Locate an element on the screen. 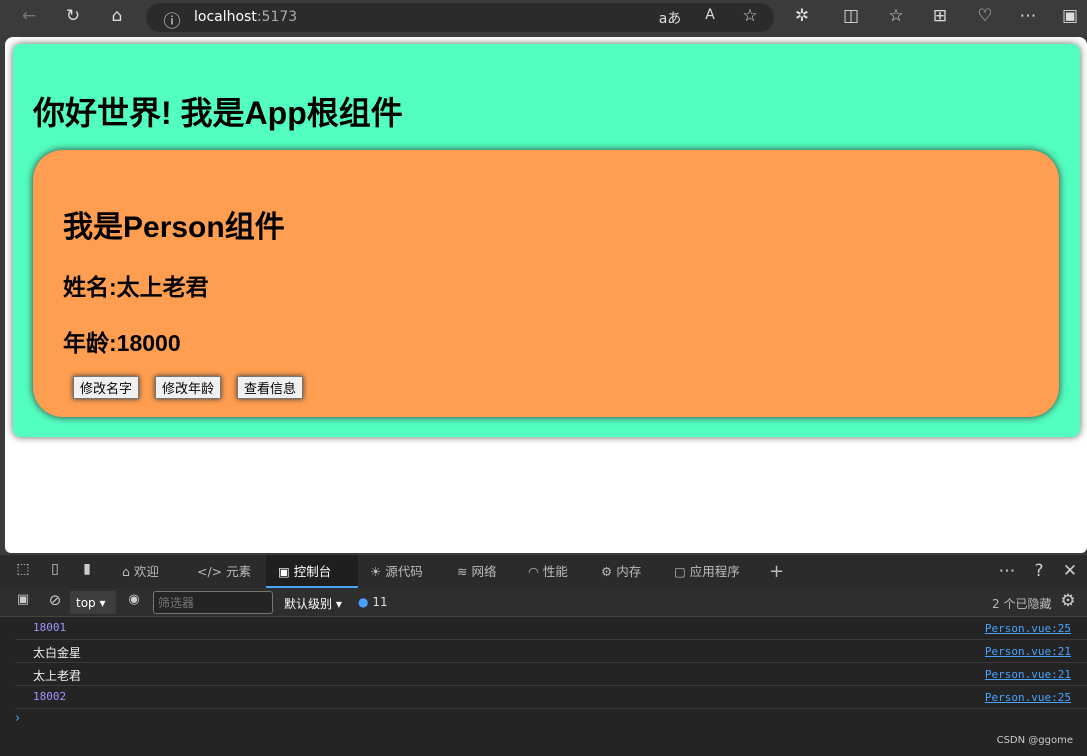 The image size is (1087, 756). message-count: ● 11 is located at coordinates (373, 602).